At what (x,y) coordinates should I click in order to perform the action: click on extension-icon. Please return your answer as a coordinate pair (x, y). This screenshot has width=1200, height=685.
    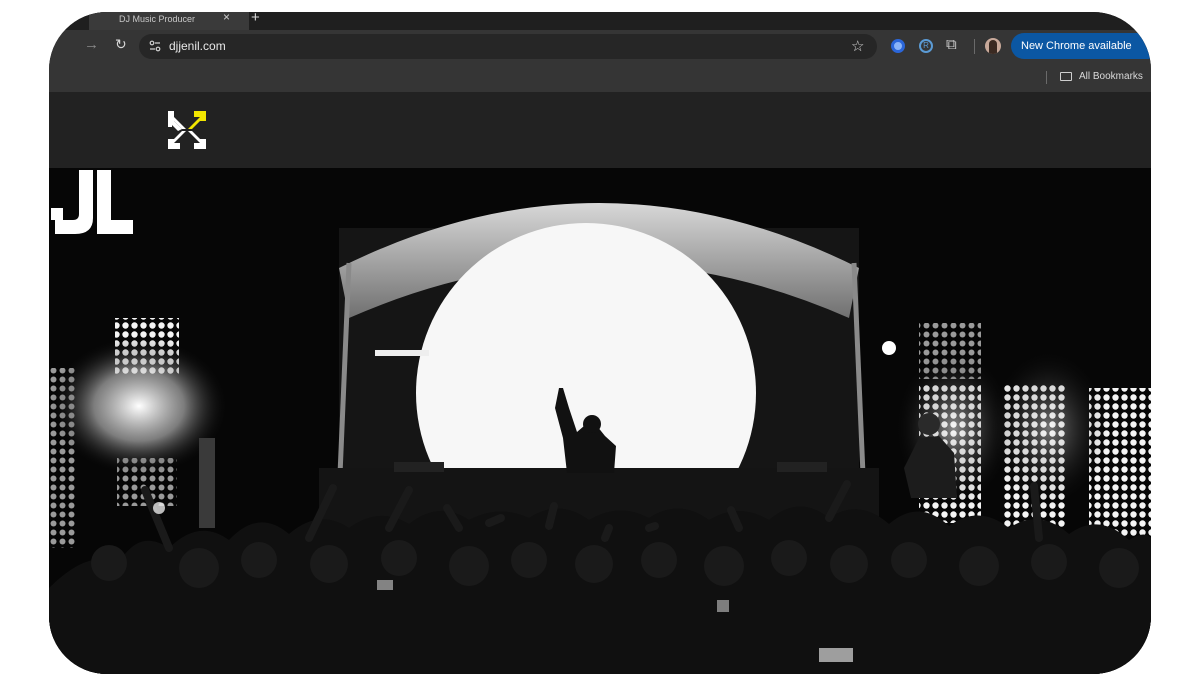
    Looking at the image, I should click on (898, 46).